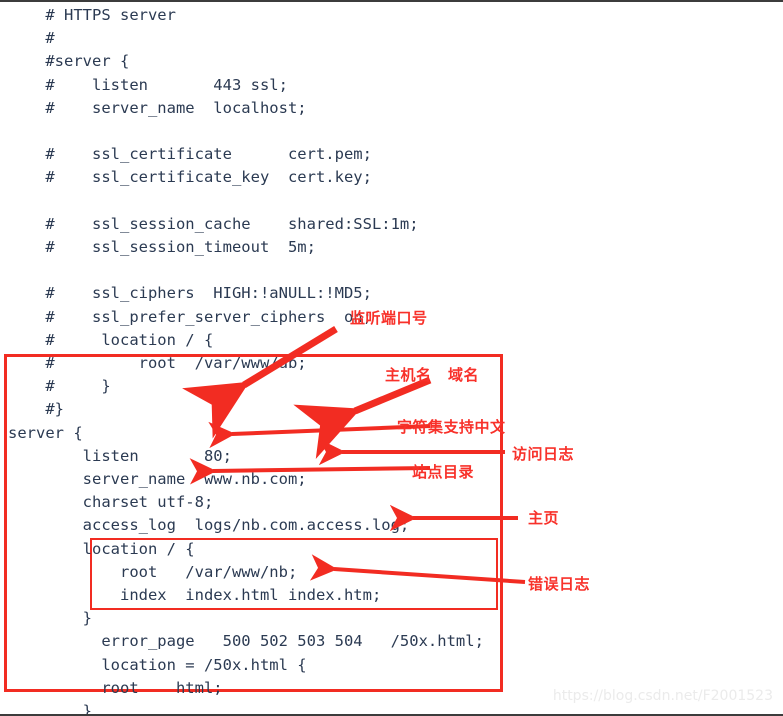  I want to click on code-line: # ssl_session_timeout 5m;, so click(162, 247).